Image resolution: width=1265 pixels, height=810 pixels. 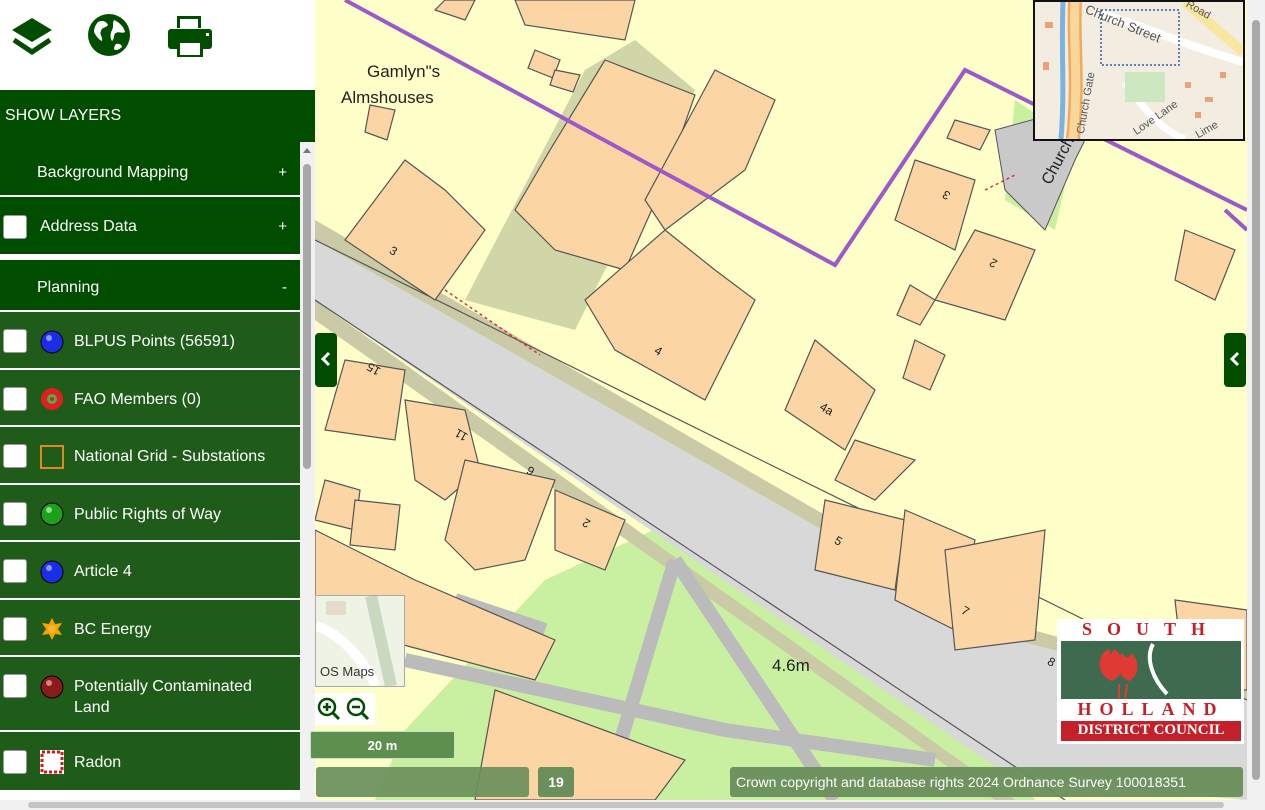 I want to click on layer-item-label: BLPUS Points (56591), so click(x=154, y=341).